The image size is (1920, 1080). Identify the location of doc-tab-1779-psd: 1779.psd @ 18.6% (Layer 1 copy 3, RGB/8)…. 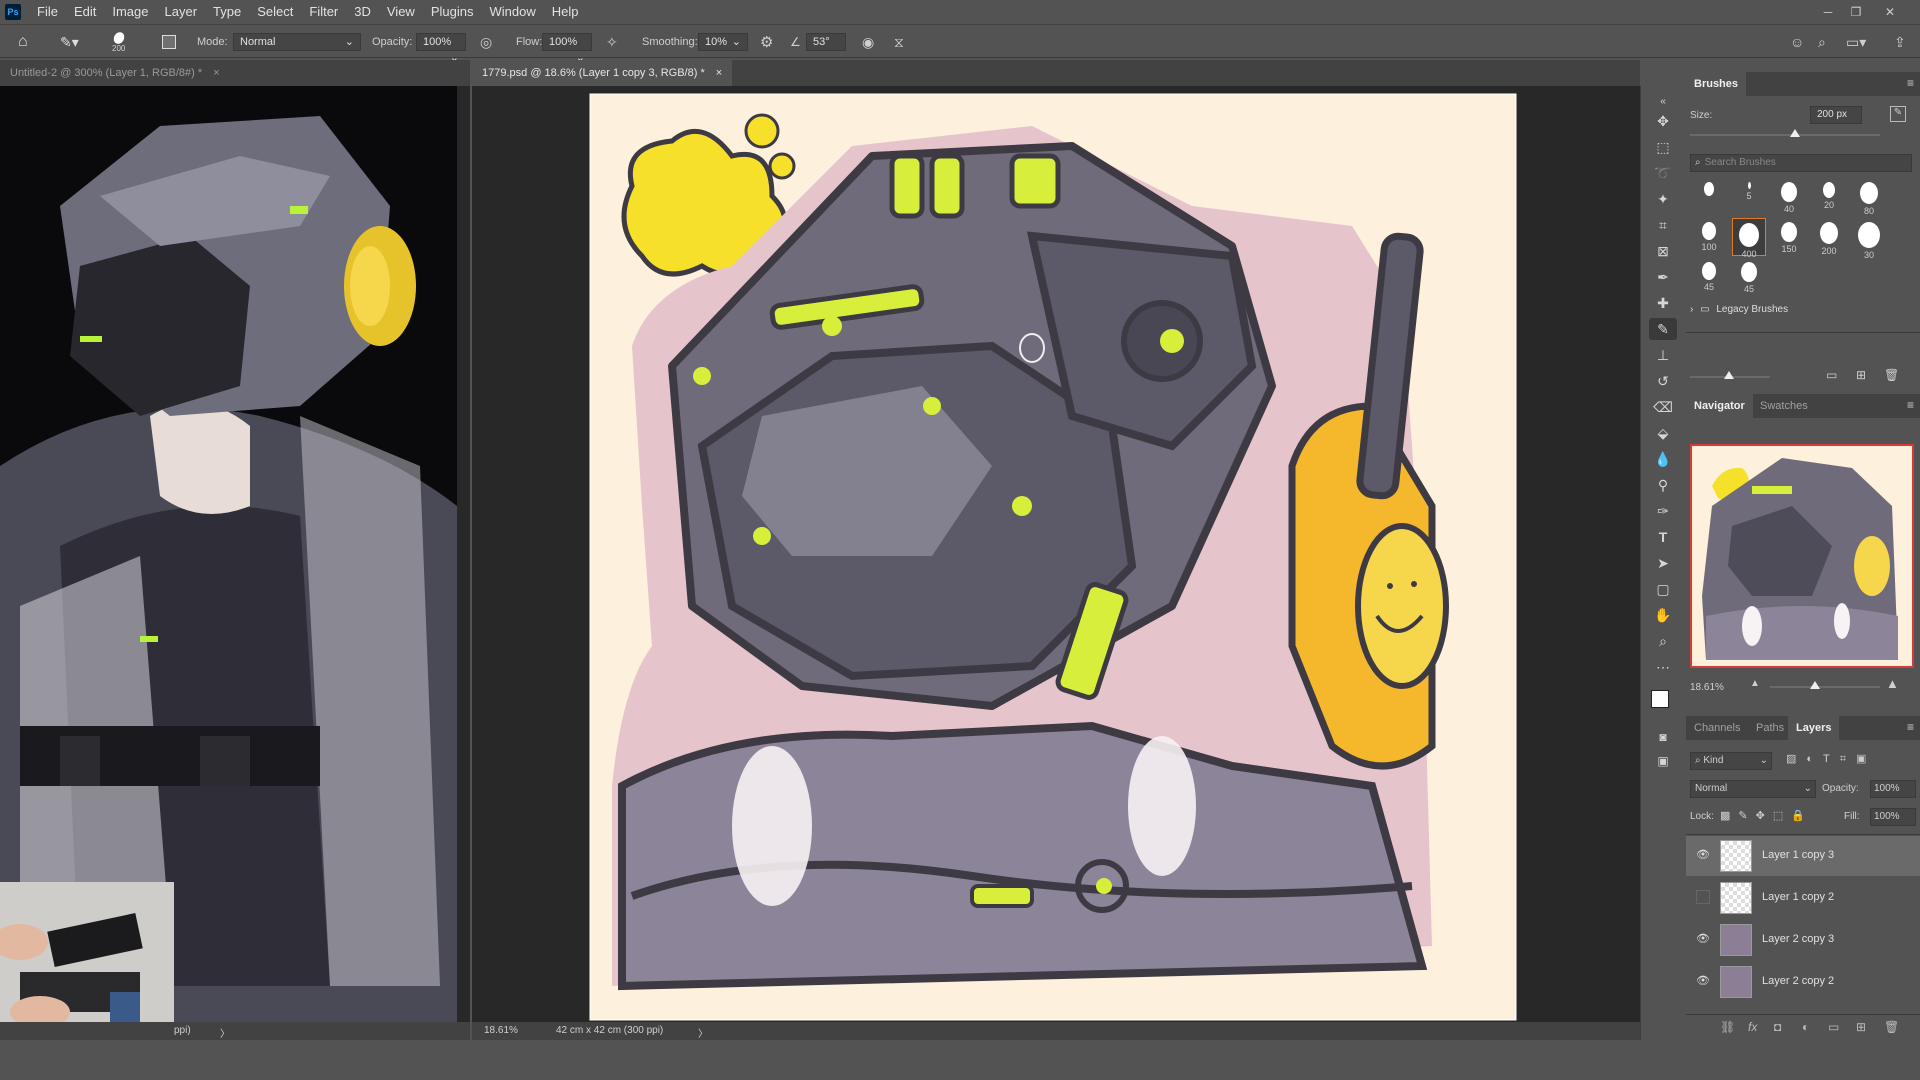
(602, 73).